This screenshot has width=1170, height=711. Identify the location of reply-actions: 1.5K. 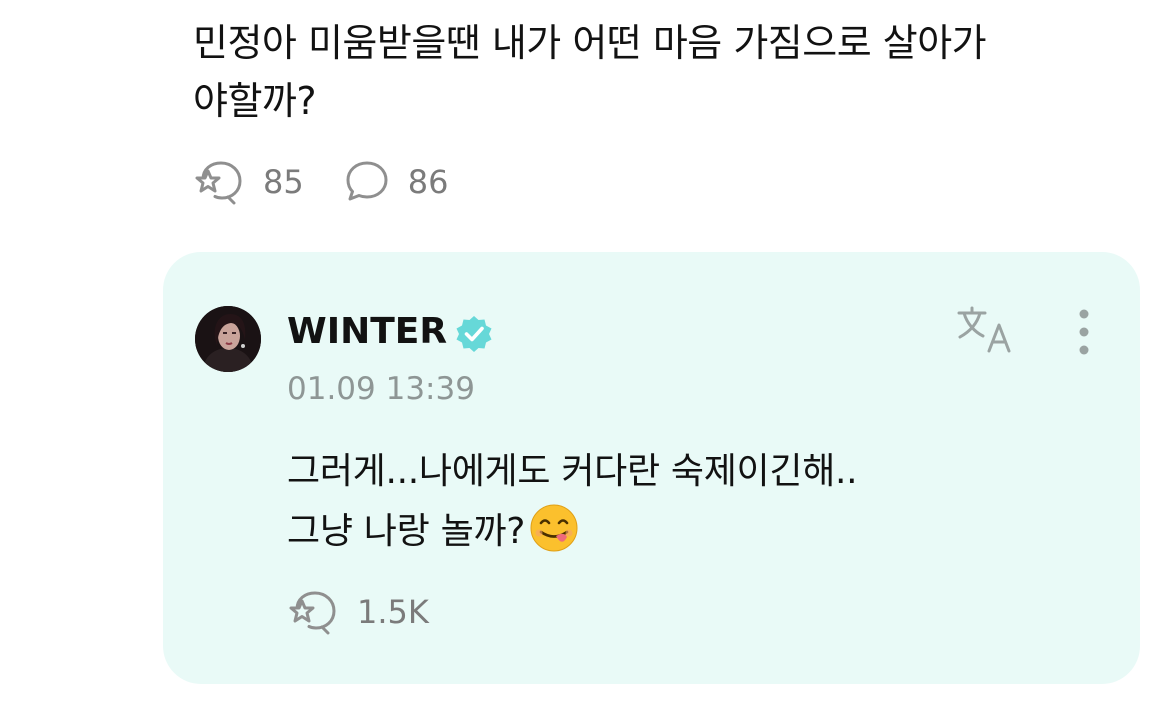
(378, 612).